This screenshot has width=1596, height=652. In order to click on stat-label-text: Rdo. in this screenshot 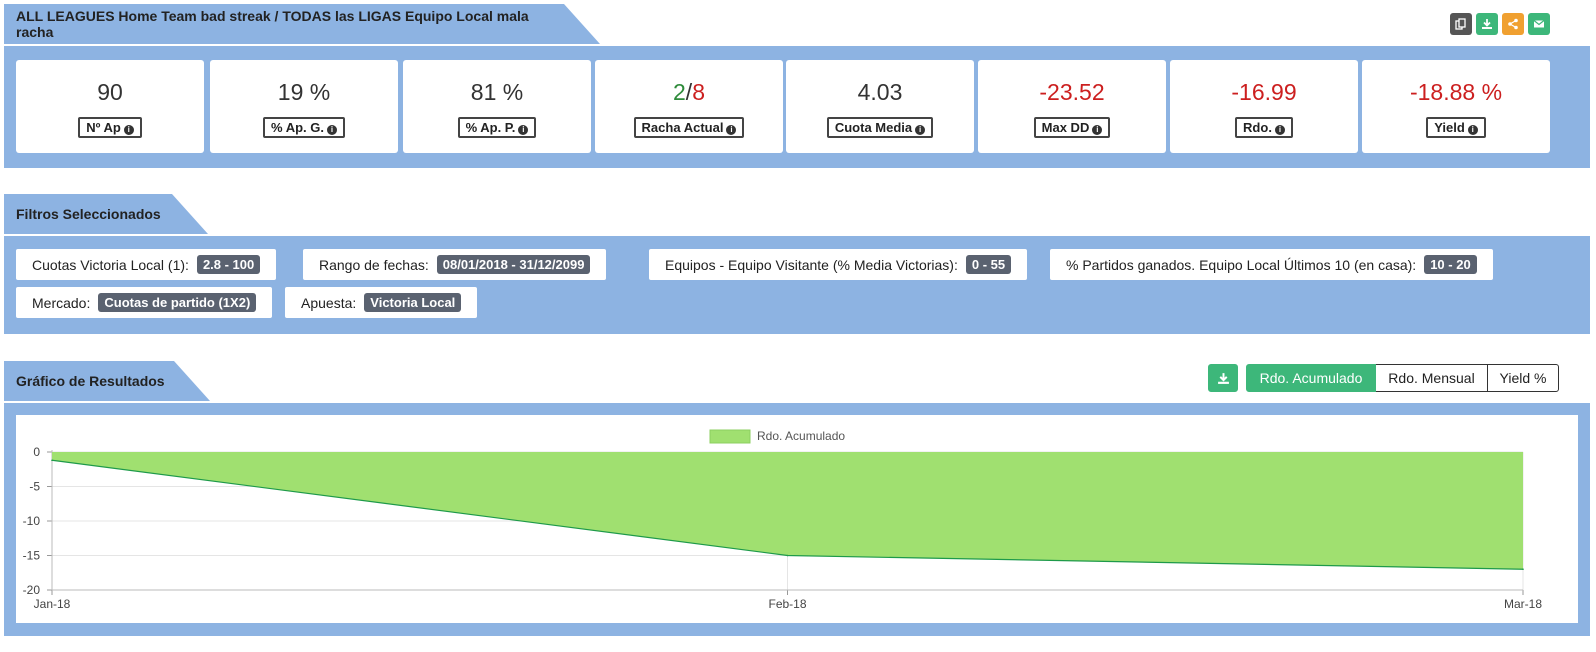, I will do `click(1257, 127)`.